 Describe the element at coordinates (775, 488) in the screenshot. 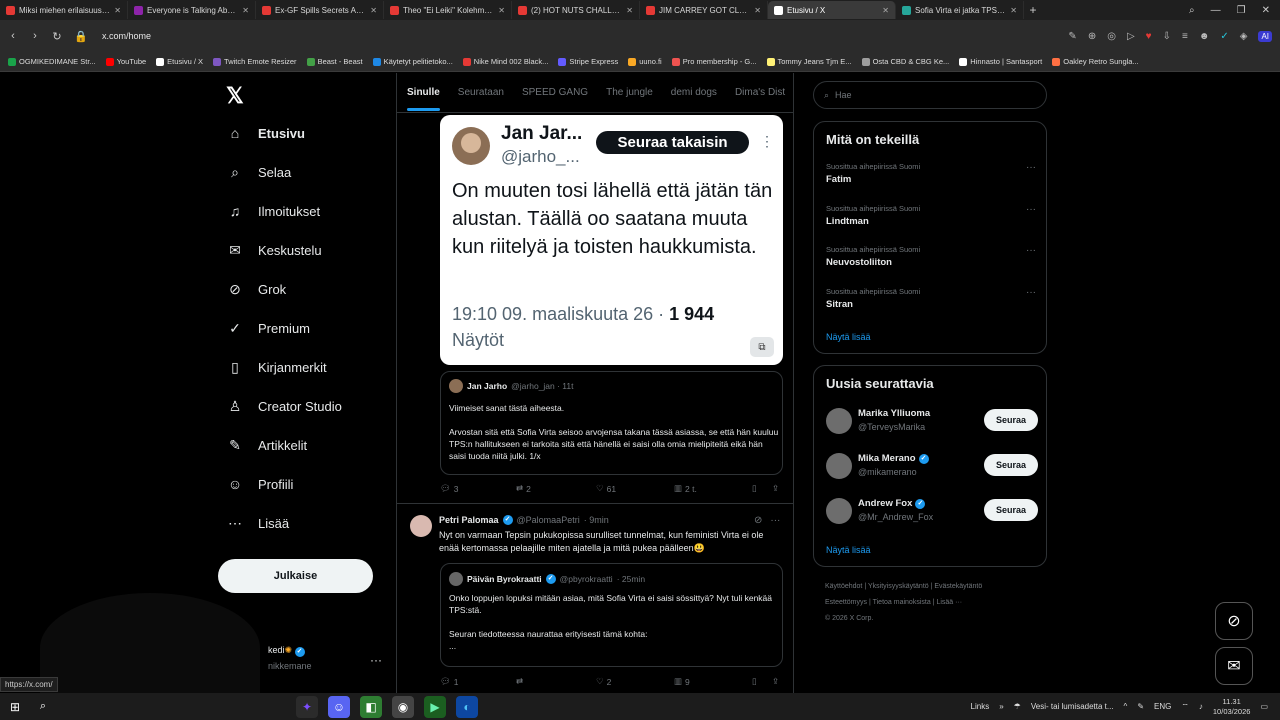

I see `share-button: ⇪` at that location.